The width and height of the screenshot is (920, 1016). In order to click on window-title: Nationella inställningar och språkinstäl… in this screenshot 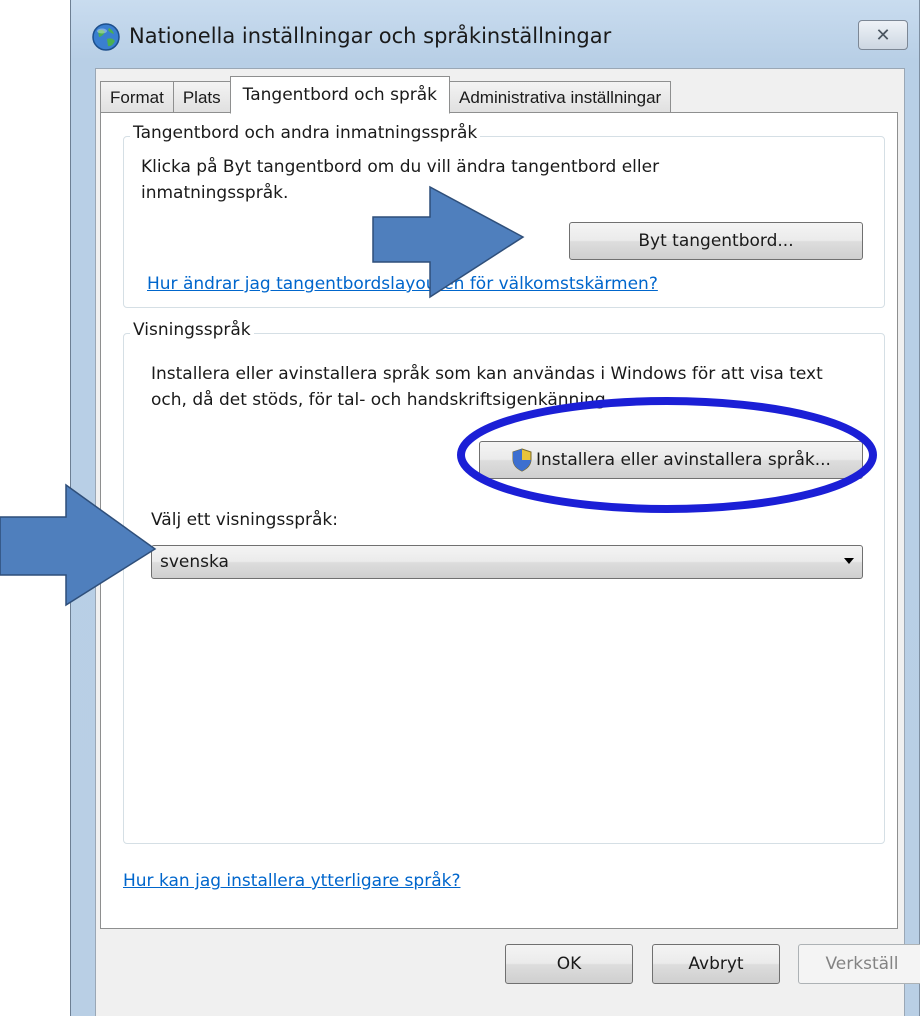, I will do `click(370, 36)`.